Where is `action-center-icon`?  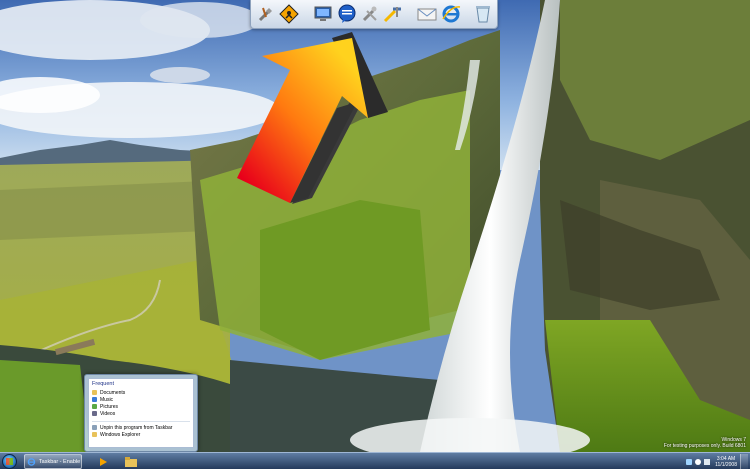 action-center-icon is located at coordinates (698, 461).